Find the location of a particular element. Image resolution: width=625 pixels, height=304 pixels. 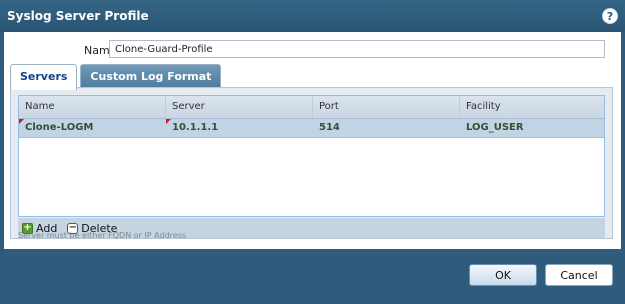

name-input is located at coordinates (357, 49).